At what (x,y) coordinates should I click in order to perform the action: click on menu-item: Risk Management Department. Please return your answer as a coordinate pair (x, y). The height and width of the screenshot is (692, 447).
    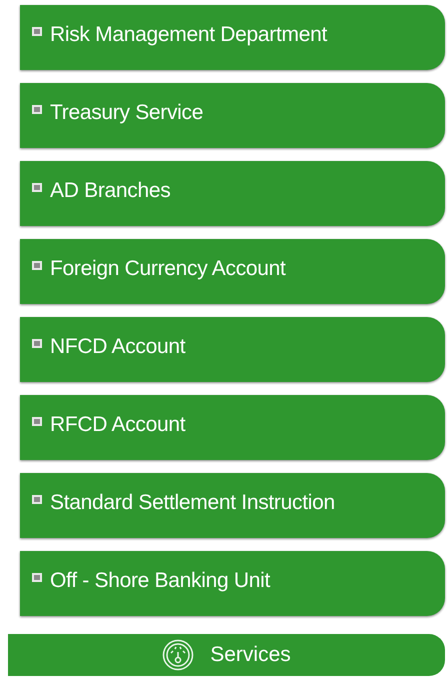
    Looking at the image, I should click on (232, 37).